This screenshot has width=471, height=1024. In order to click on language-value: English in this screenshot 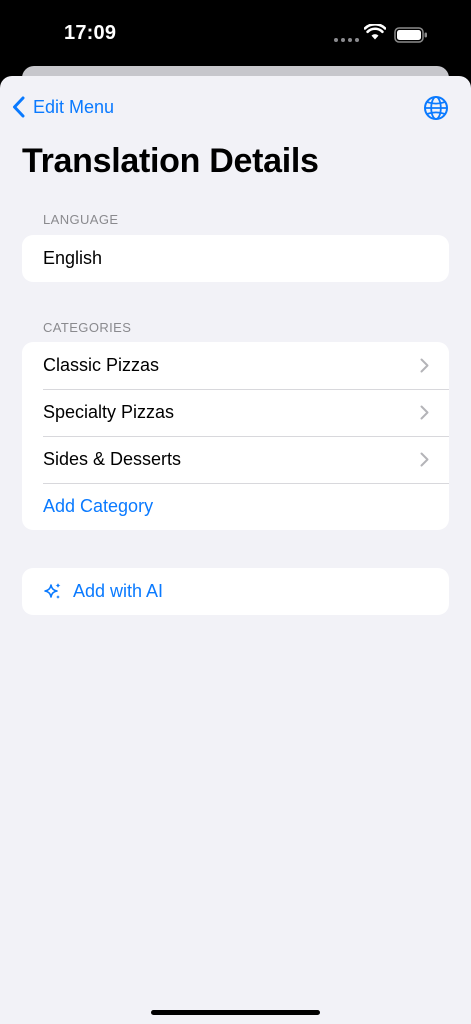, I will do `click(73, 258)`.